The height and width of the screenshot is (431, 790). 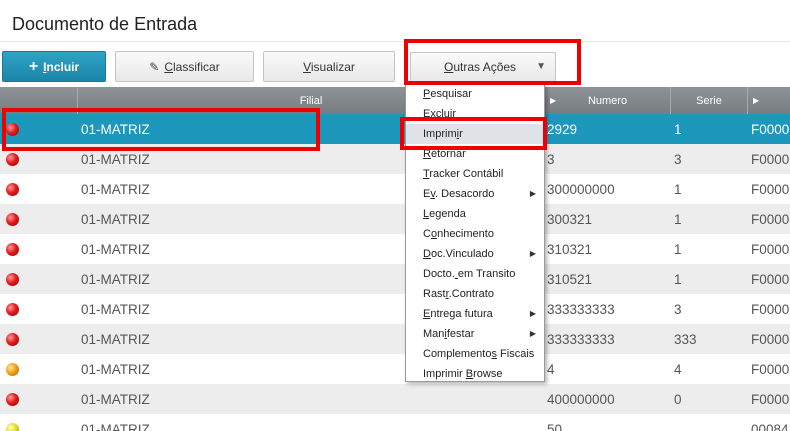 I want to click on menu-item-label: Conhecimento, so click(x=458, y=234).